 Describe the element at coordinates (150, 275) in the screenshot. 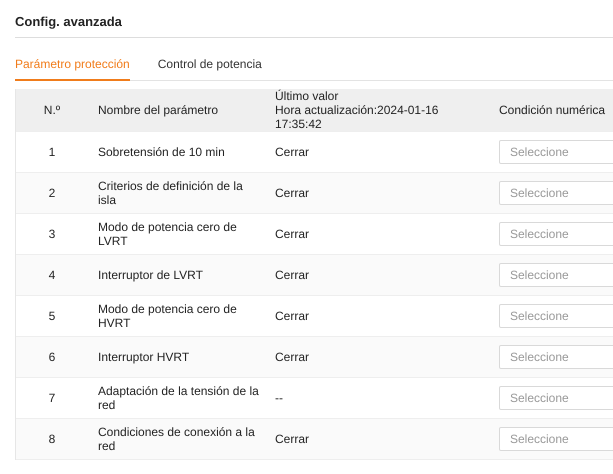

I see `table-cell-text: Interruptor de LVRT` at that location.